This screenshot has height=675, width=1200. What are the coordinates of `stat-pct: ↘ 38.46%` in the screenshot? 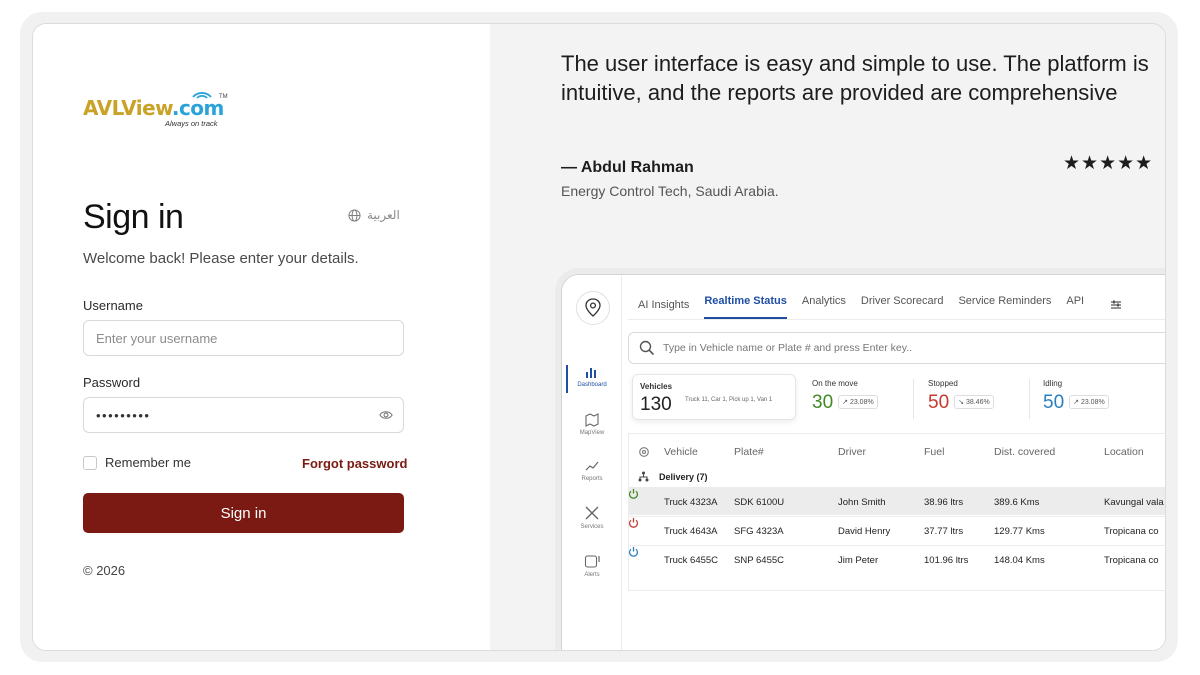 It's located at (974, 402).